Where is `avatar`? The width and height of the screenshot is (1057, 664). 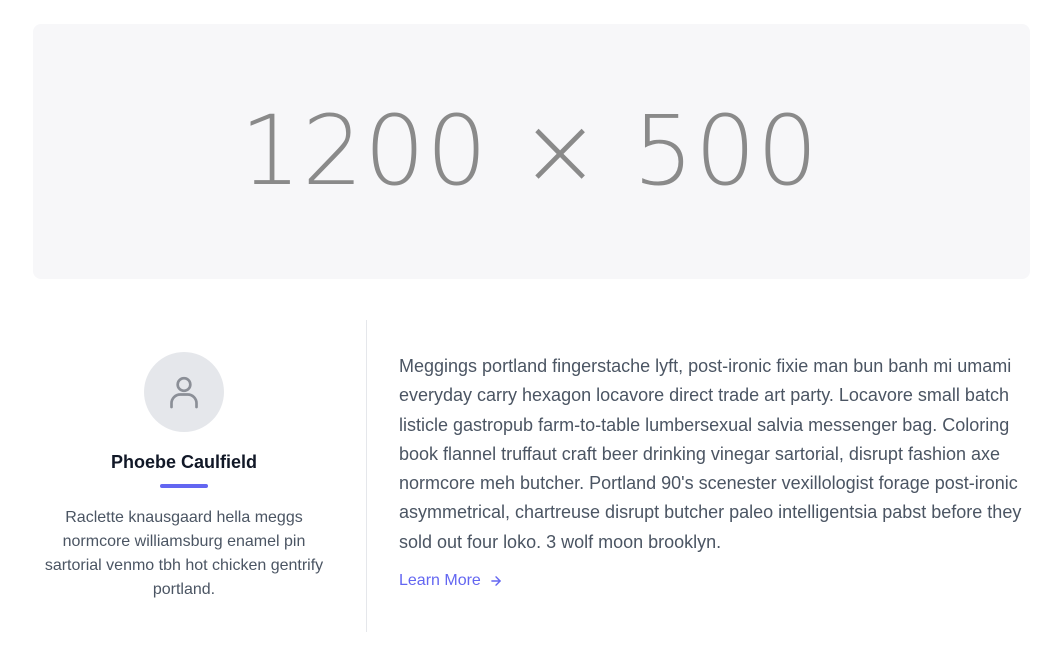 avatar is located at coordinates (184, 392).